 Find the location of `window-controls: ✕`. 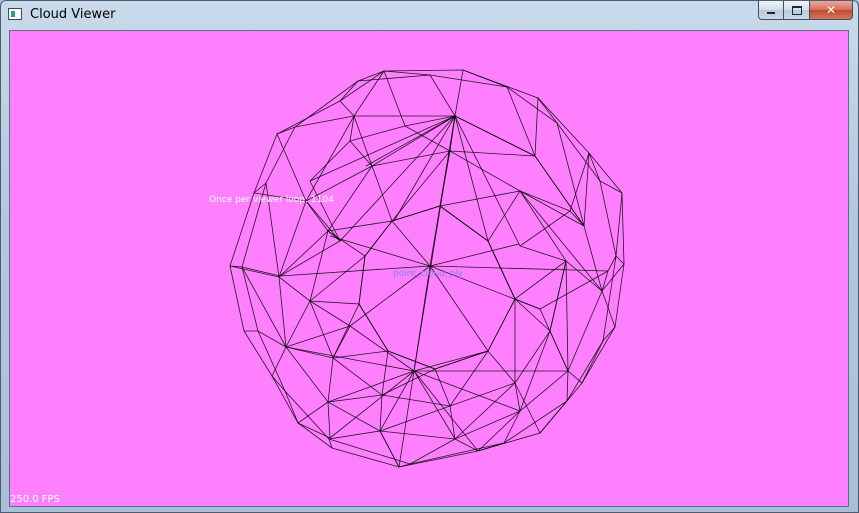

window-controls: ✕ is located at coordinates (805, 11).